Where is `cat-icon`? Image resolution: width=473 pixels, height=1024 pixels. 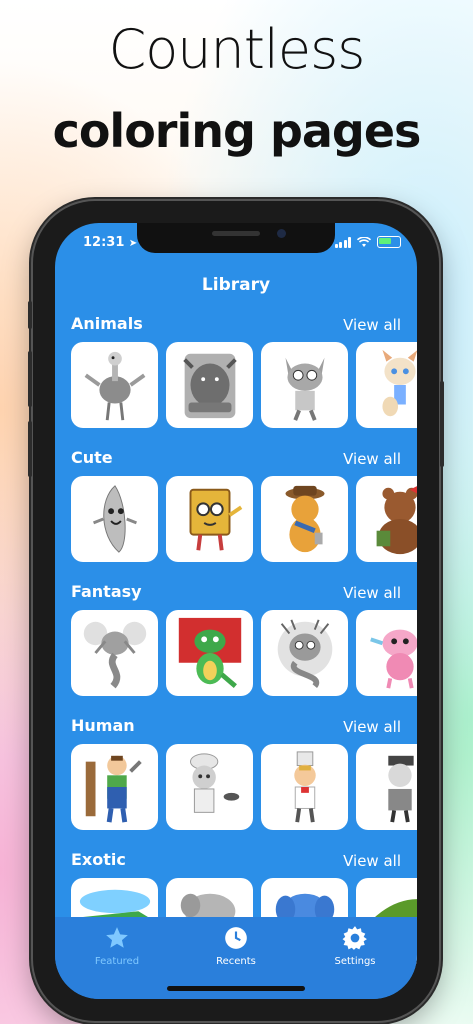 cat-icon is located at coordinates (304, 389).